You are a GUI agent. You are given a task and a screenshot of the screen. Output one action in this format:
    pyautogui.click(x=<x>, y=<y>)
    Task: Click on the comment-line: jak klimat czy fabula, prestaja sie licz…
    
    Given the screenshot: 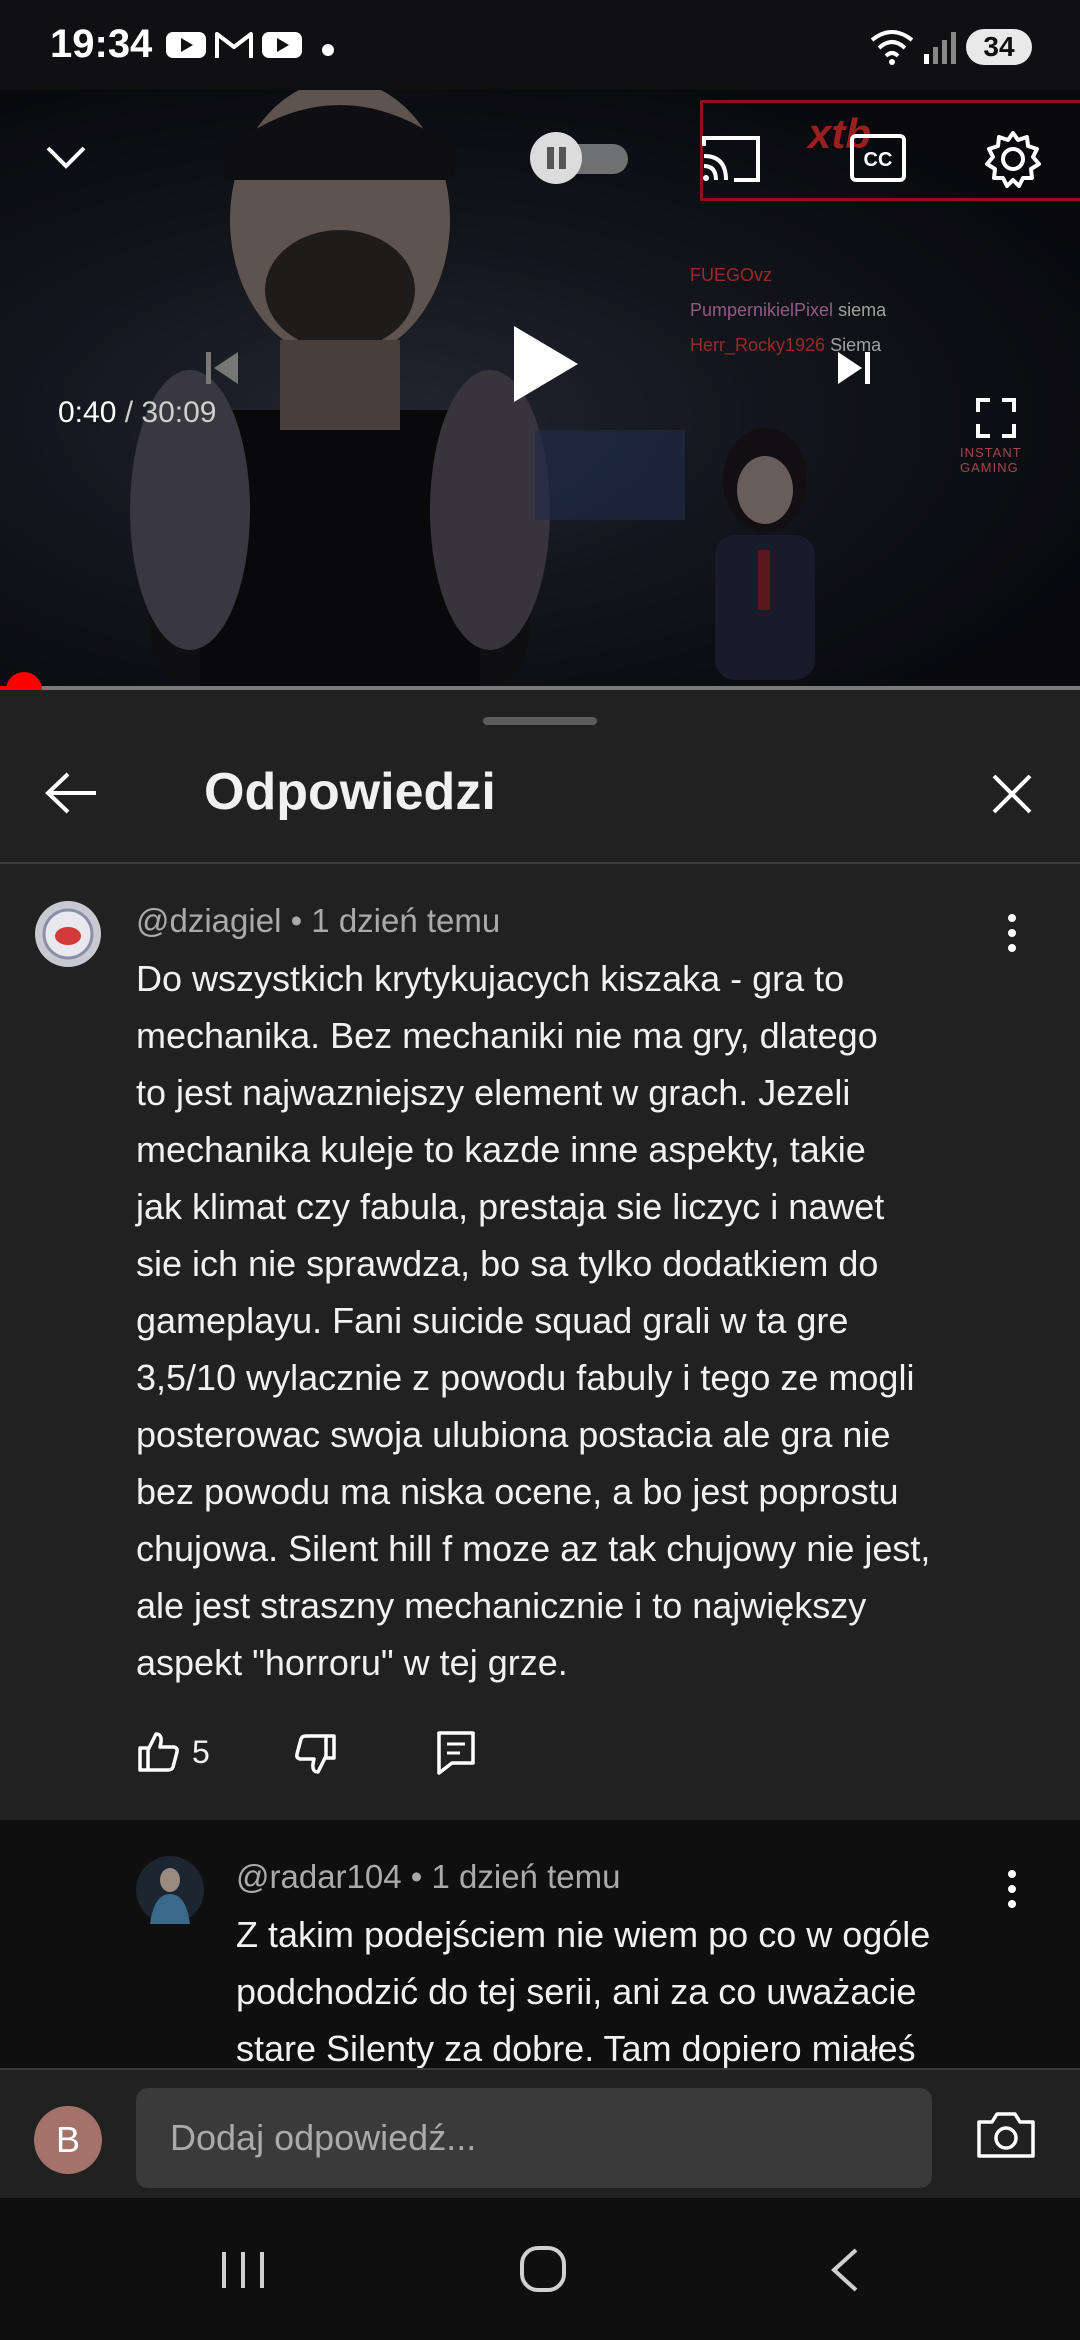 What is the action you would take?
    pyautogui.click(x=510, y=1206)
    